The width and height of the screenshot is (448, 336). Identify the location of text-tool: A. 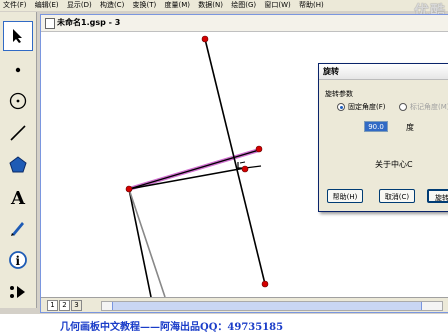
(18, 197).